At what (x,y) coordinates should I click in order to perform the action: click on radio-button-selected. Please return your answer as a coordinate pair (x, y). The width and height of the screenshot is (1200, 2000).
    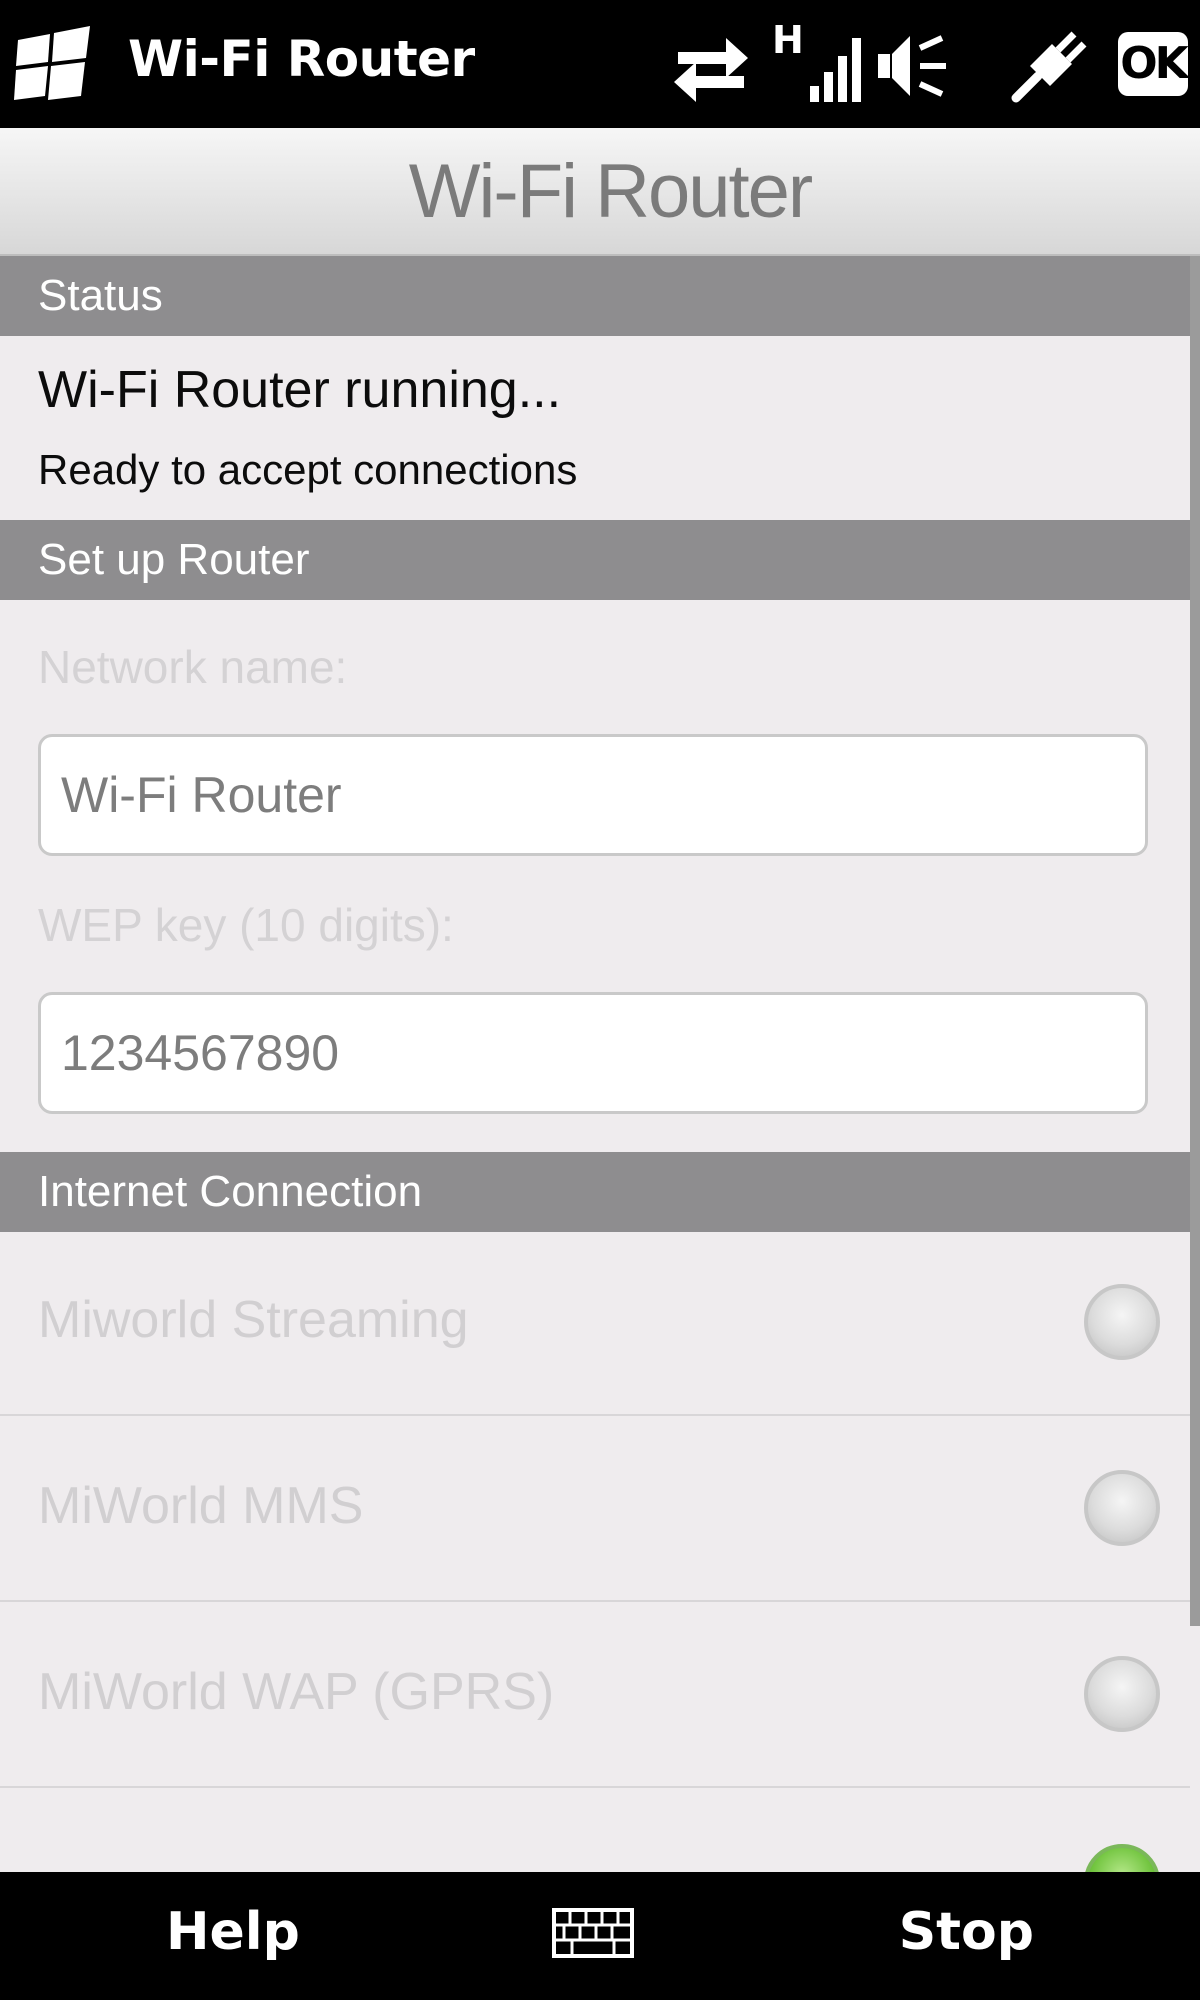
    Looking at the image, I should click on (1122, 1858).